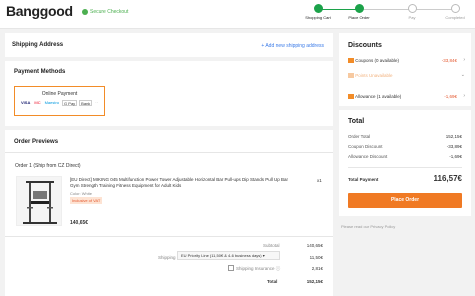  I want to click on allowance-label: Allowance (1 available), so click(378, 96).